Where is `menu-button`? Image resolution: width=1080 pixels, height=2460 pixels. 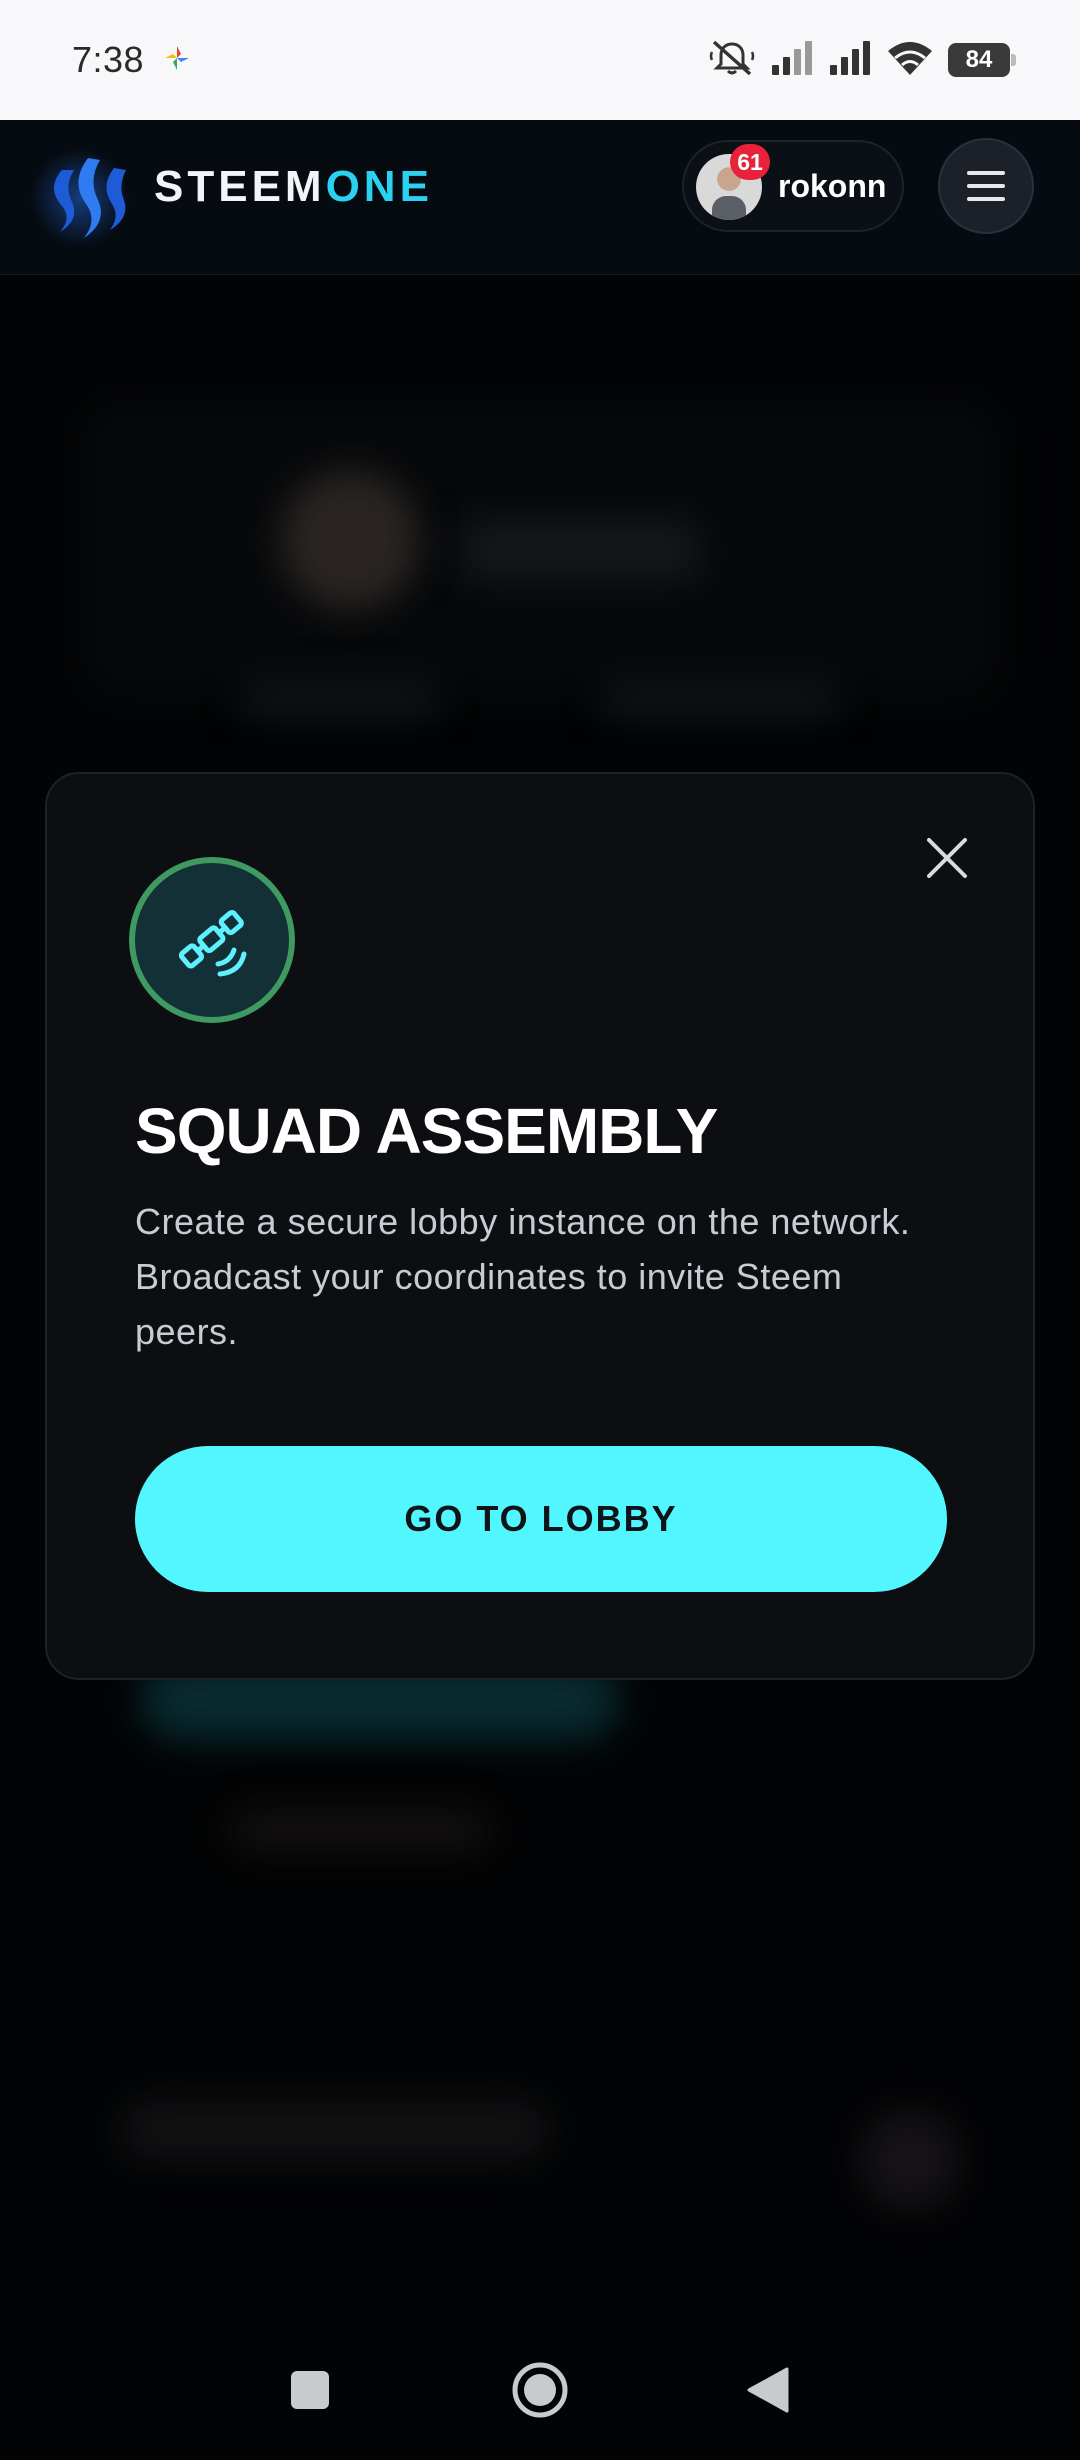 menu-button is located at coordinates (986, 186).